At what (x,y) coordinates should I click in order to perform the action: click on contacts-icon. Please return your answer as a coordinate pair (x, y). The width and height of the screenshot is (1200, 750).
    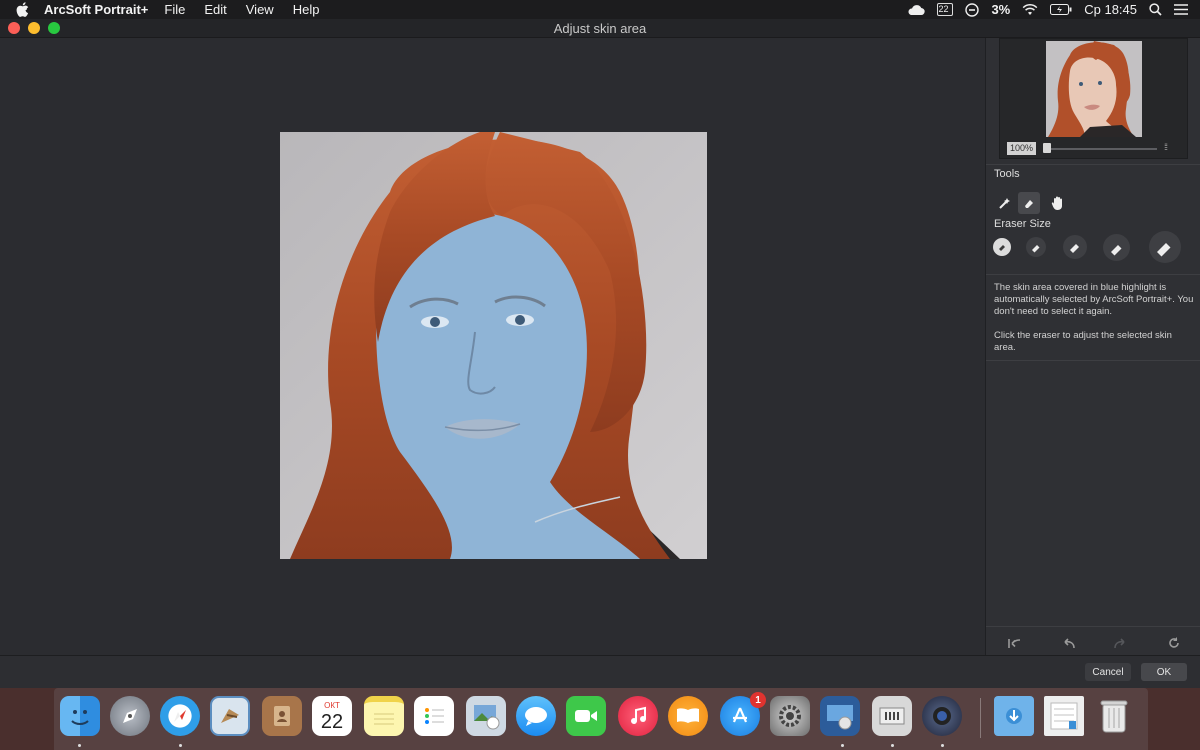
    Looking at the image, I should click on (282, 716).